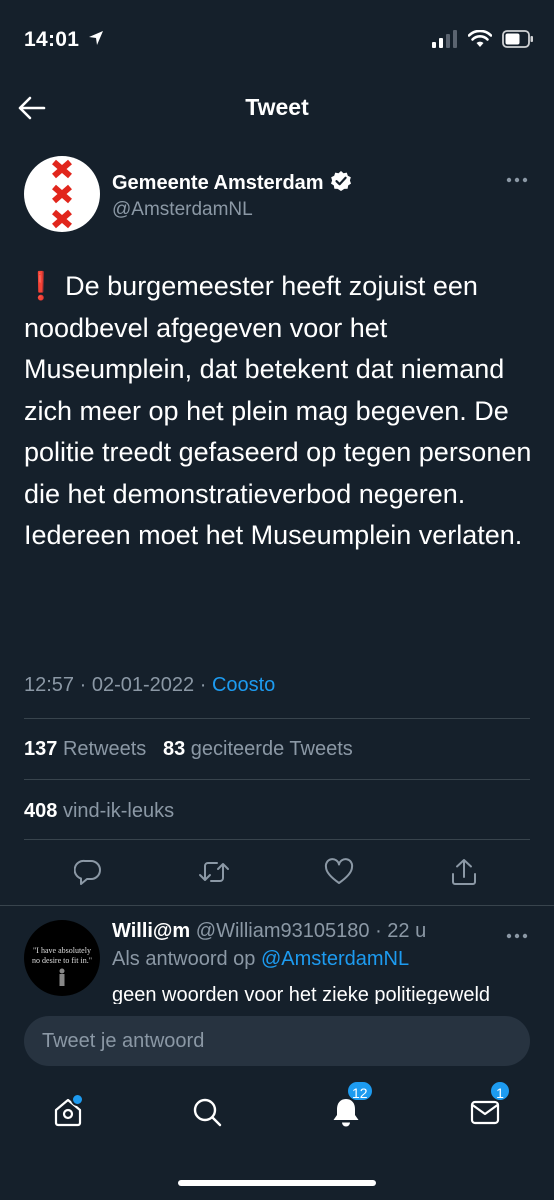 This screenshot has height=1200, width=554. I want to click on share-icon, so click(464, 872).